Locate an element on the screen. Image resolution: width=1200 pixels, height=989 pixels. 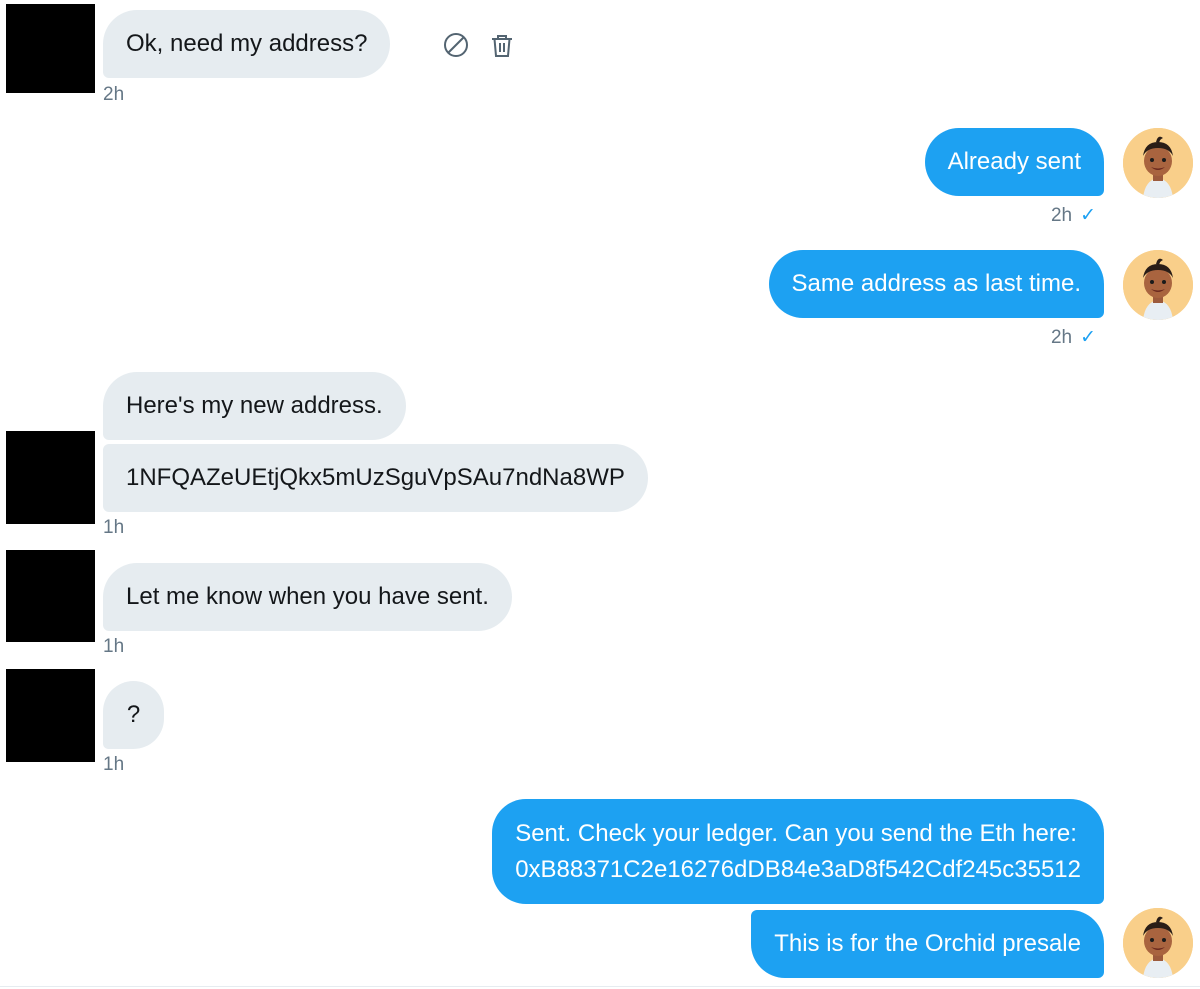
divider is located at coordinates (600, 986).